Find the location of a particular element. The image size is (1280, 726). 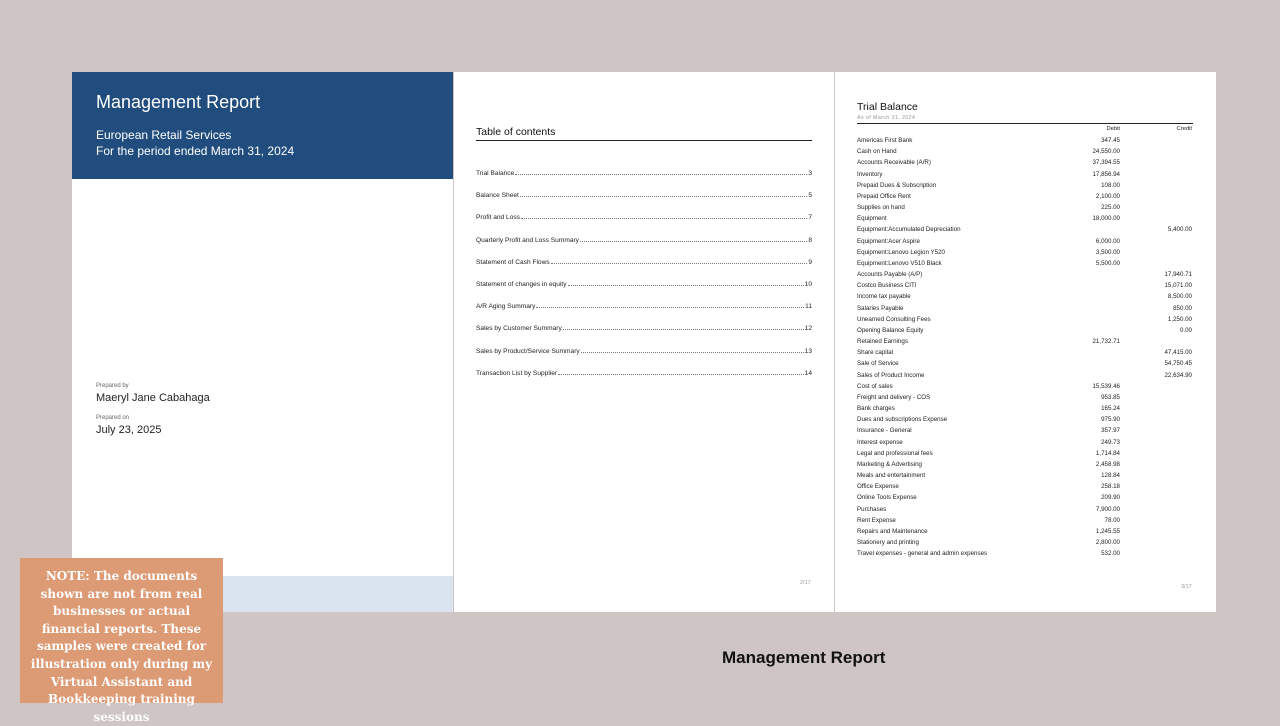

account-name: Marketing & Advertising is located at coordinates (889, 464).